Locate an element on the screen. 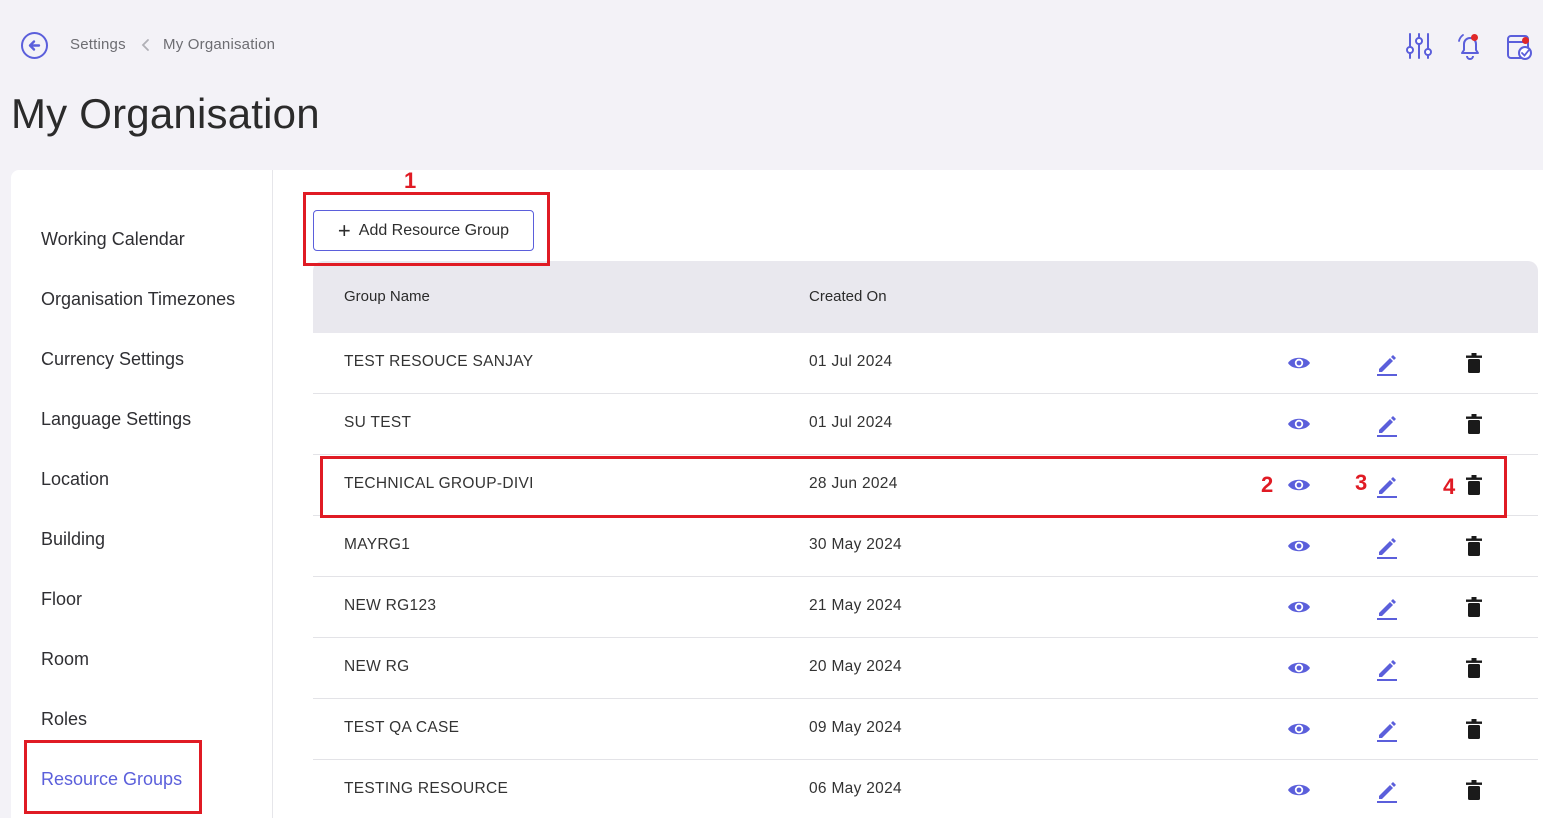 The height and width of the screenshot is (818, 1543). filter-sliders-icon is located at coordinates (1419, 46).